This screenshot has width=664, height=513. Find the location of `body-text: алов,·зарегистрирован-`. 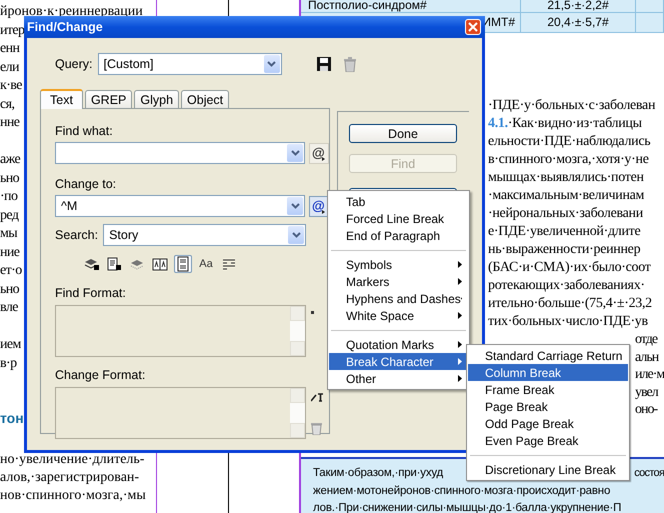

body-text: алов,·зарегистрирован- is located at coordinates (70, 478).